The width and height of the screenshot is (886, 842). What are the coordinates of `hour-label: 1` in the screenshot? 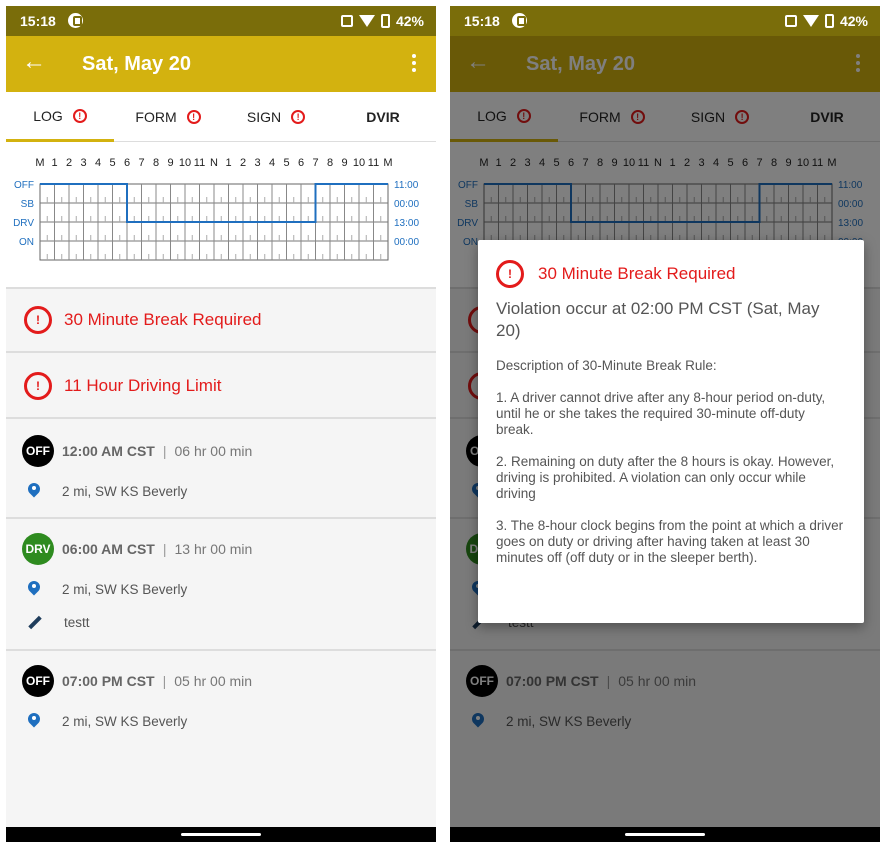 It's located at (54, 163).